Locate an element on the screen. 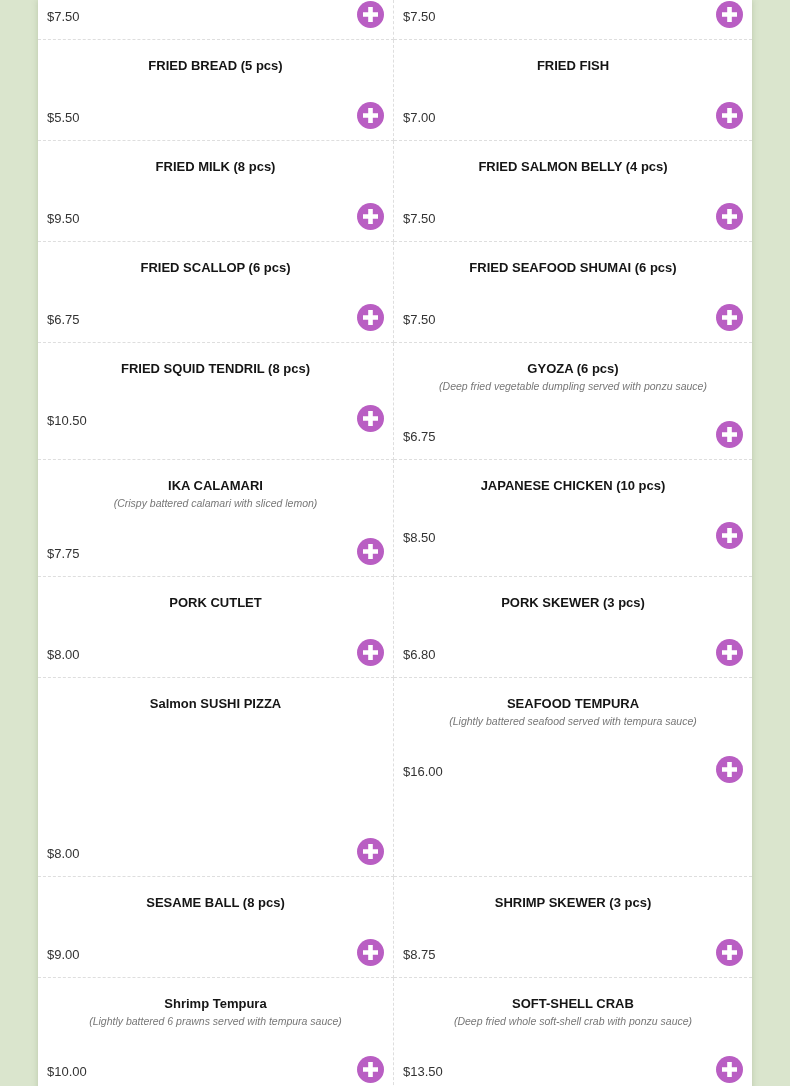 The image size is (790, 1086). item-name: IKA CALAMARI is located at coordinates (215, 486).